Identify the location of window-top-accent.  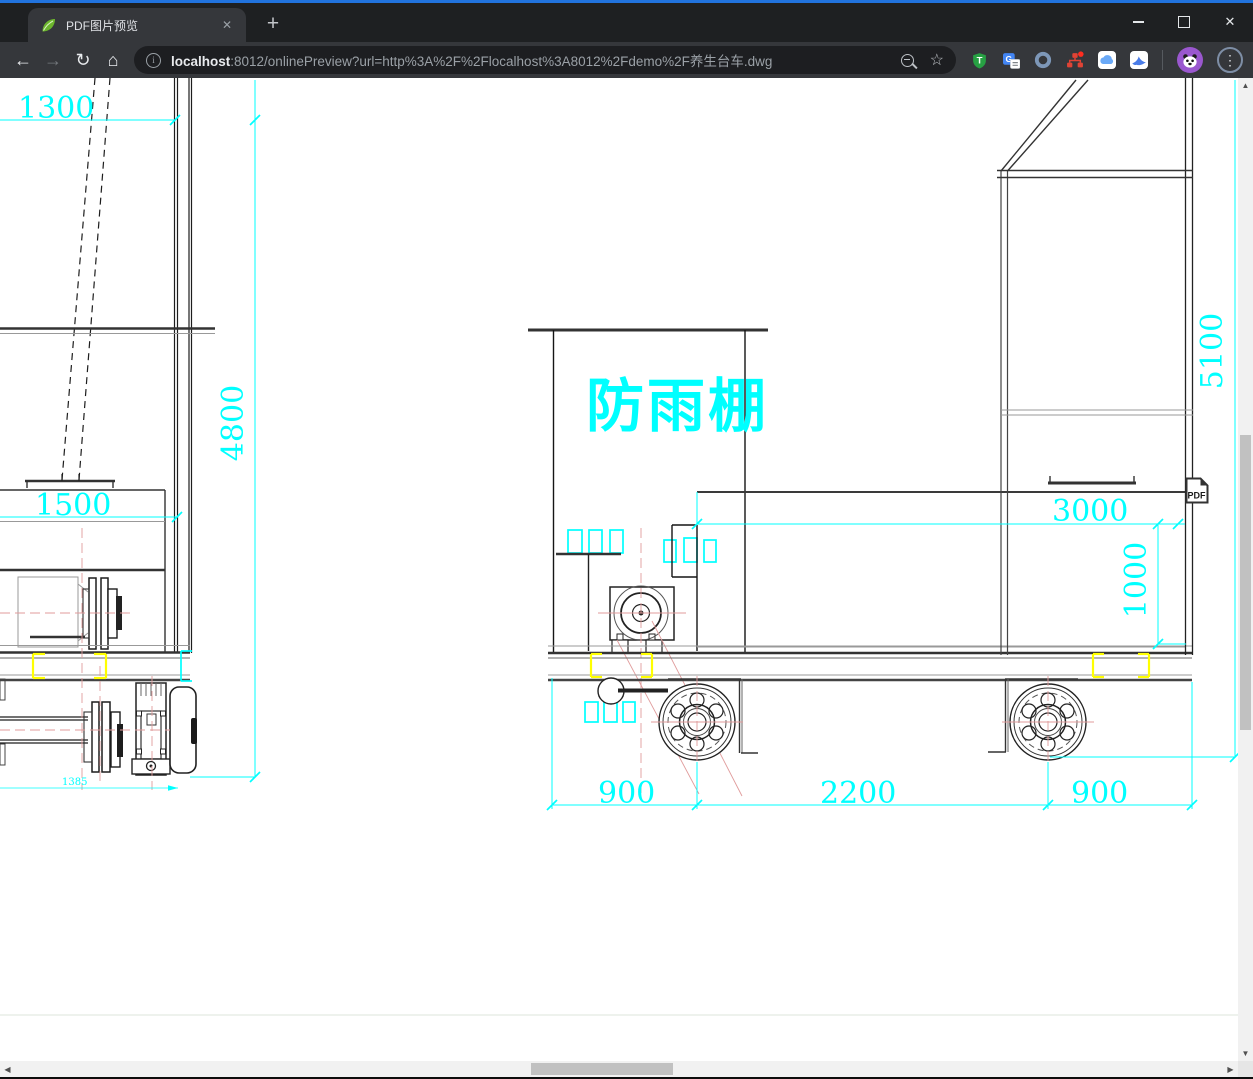
(626, 1).